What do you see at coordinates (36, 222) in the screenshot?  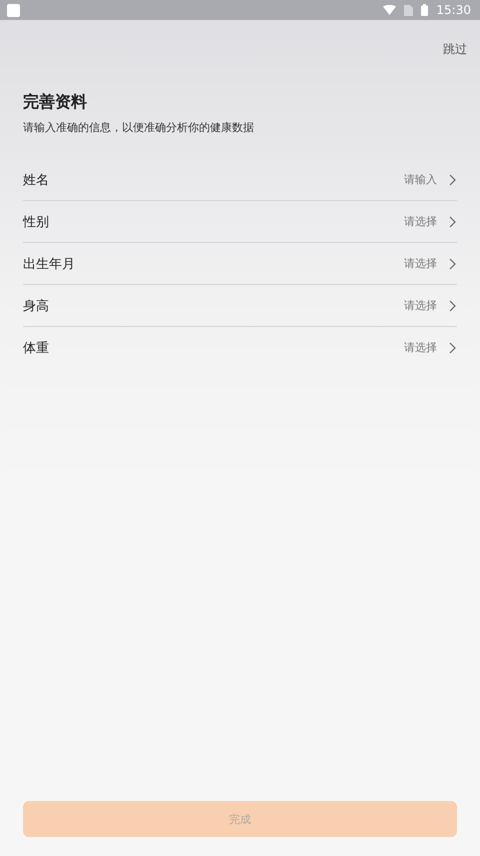 I see `field-label: 性别` at bounding box center [36, 222].